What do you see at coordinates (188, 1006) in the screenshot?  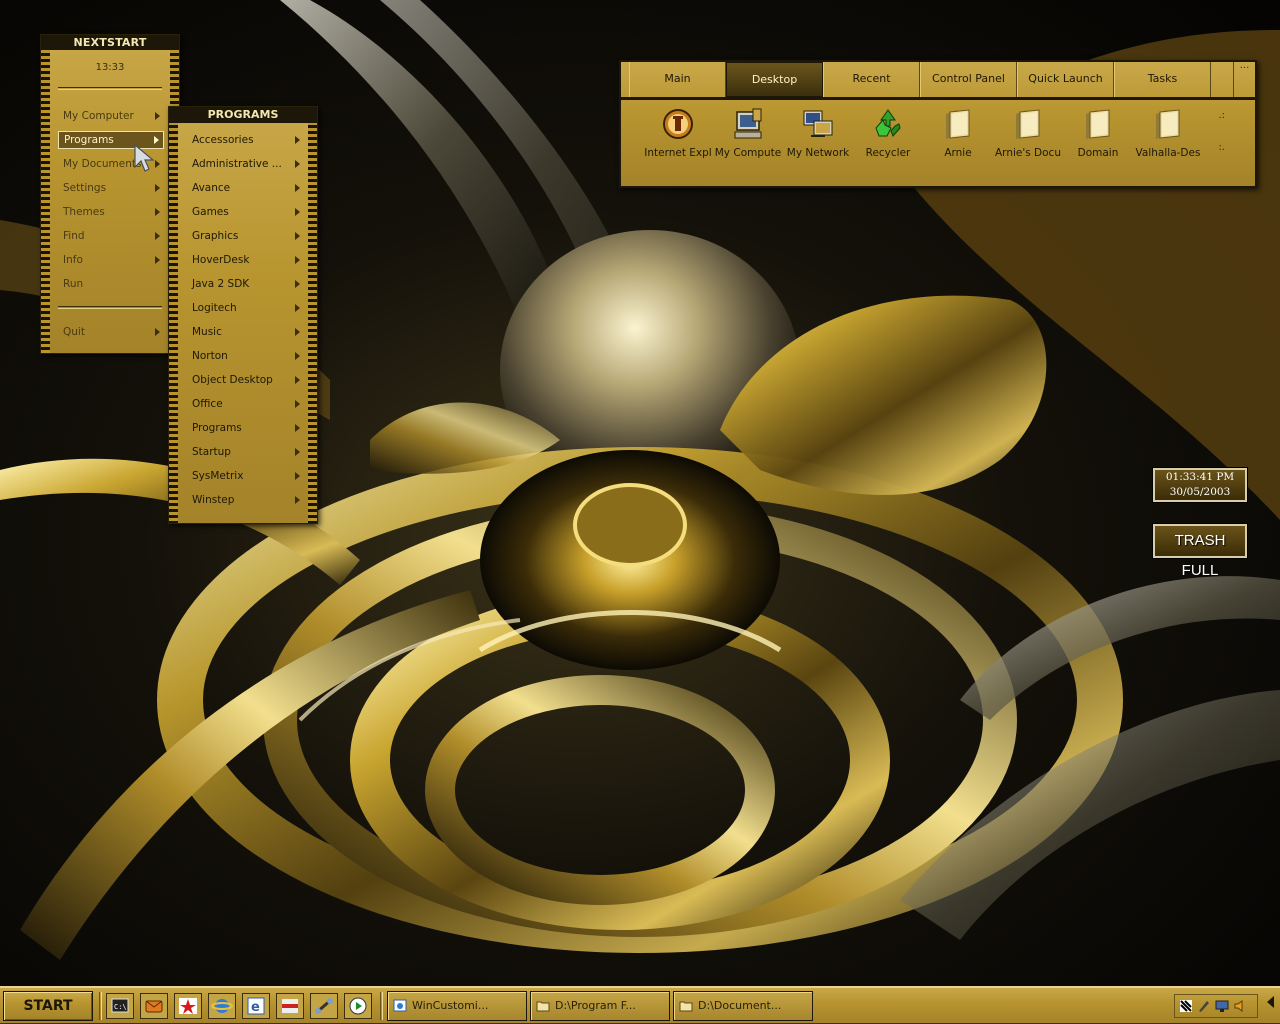 I see `quick-launch-star-app` at bounding box center [188, 1006].